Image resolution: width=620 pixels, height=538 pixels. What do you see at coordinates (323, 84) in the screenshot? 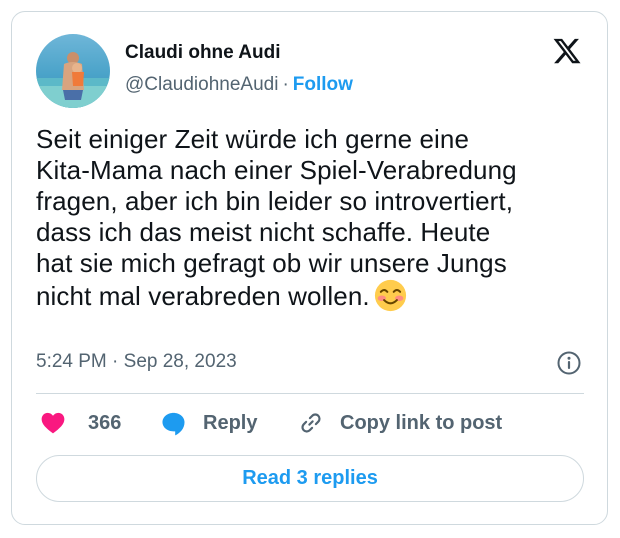
I see `follow-button: Follow` at bounding box center [323, 84].